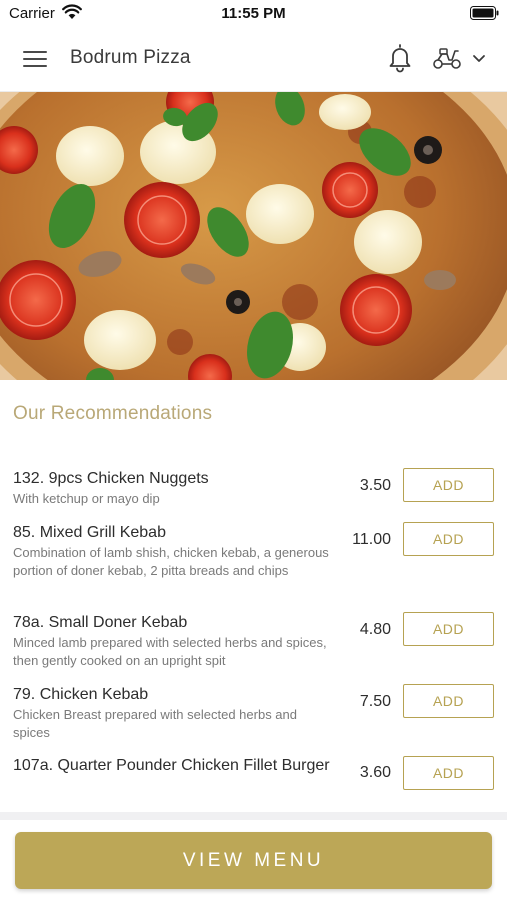  Describe the element at coordinates (86, 498) in the screenshot. I see `item-description: With ketchup or mayo dip` at that location.